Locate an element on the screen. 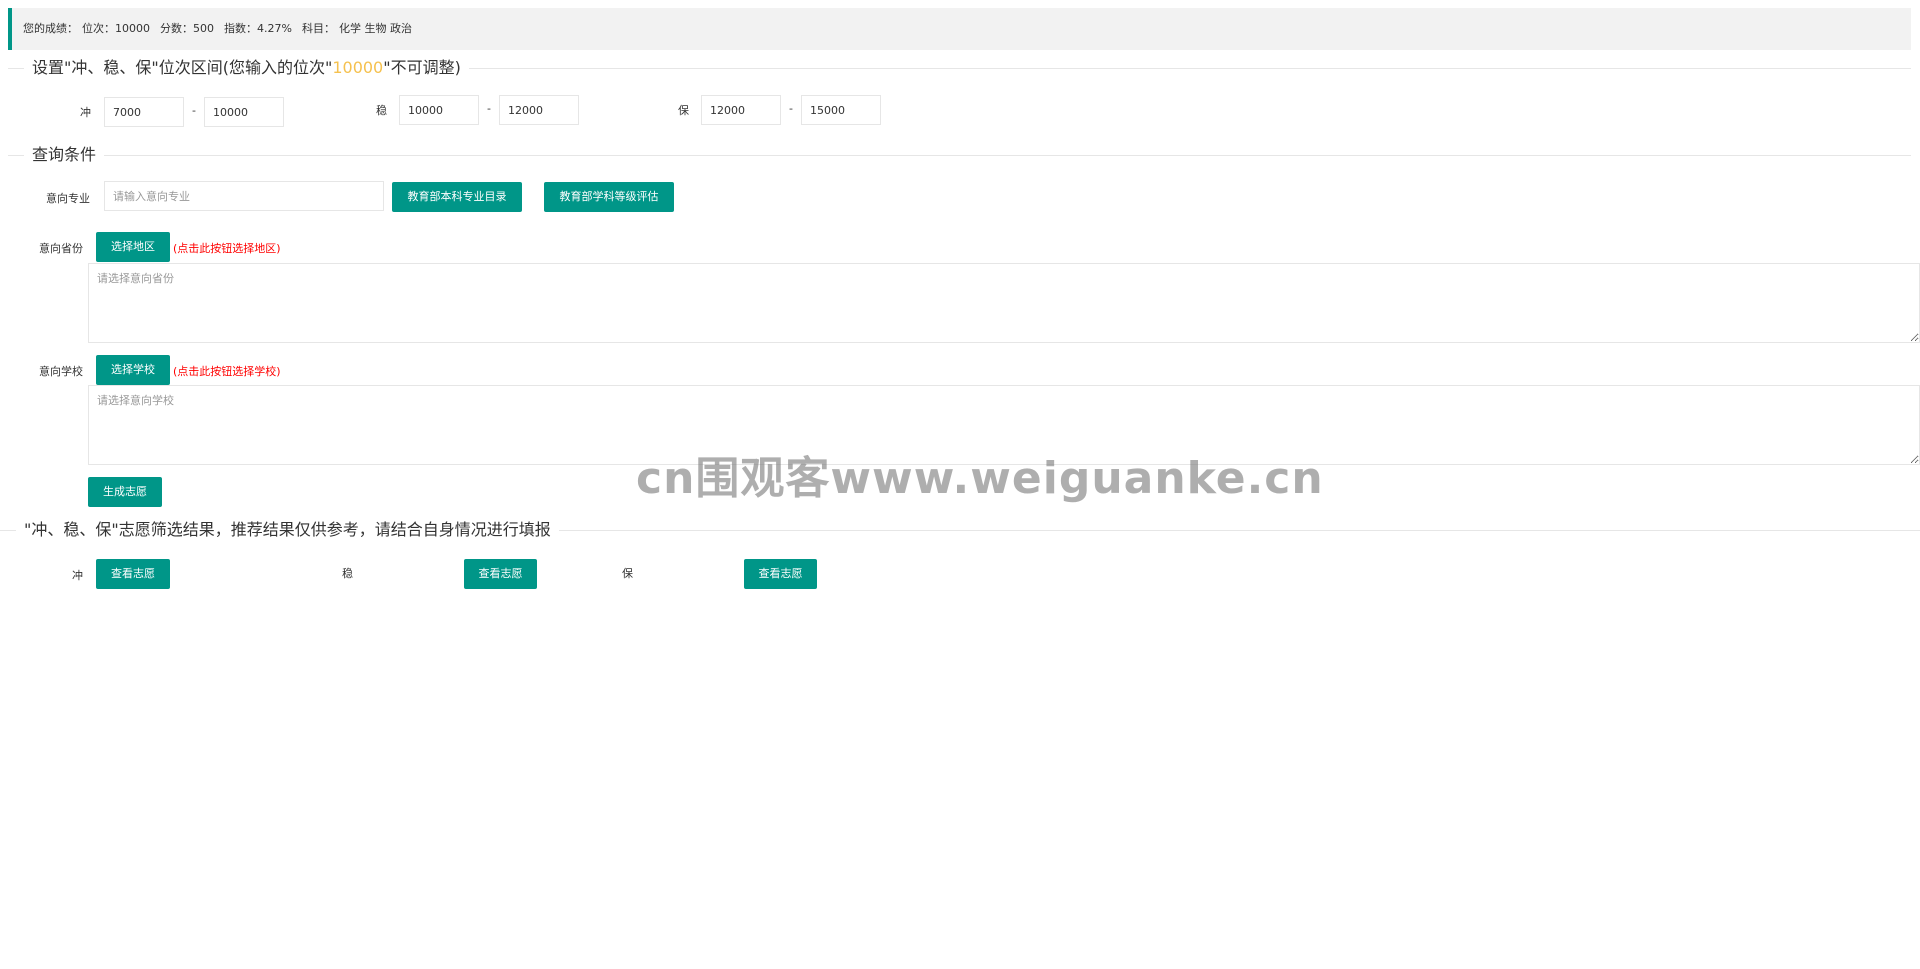 The height and width of the screenshot is (969, 1920). view-bao-button: 查看志愿 is located at coordinates (780, 574).